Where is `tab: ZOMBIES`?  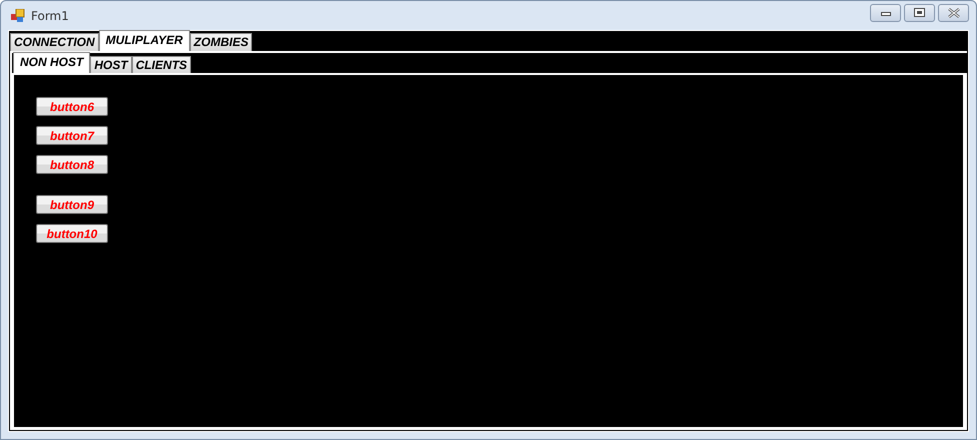 tab: ZOMBIES is located at coordinates (221, 42).